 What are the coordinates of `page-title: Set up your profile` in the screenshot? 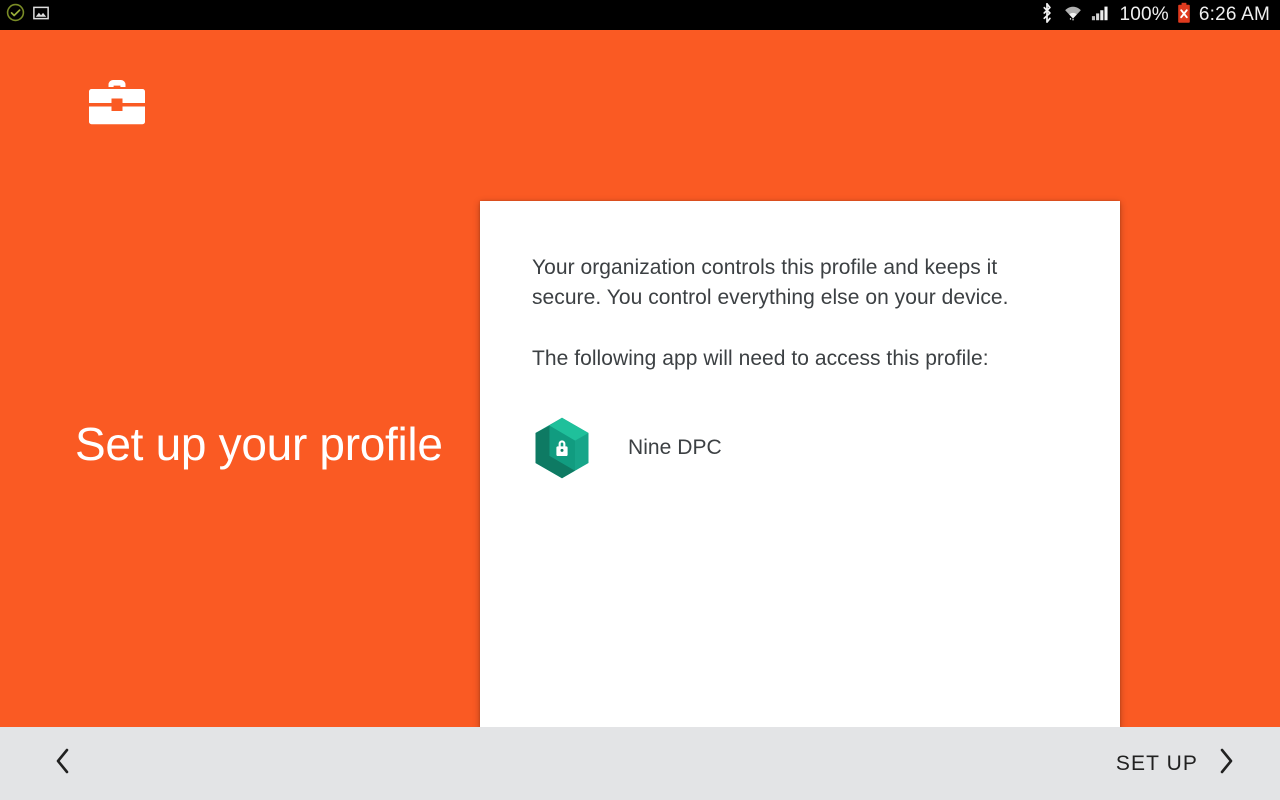 It's located at (259, 444).